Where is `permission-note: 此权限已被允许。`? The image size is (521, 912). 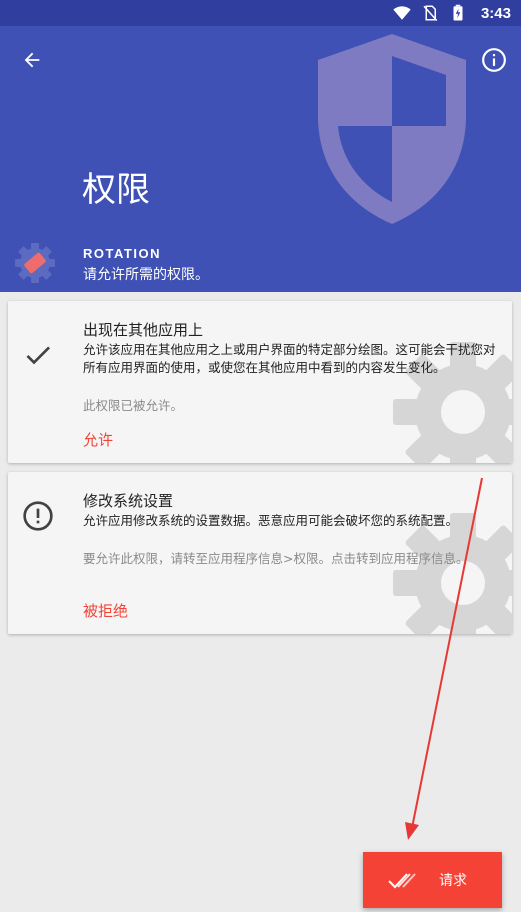 permission-note: 此权限已被允许。 is located at coordinates (133, 405).